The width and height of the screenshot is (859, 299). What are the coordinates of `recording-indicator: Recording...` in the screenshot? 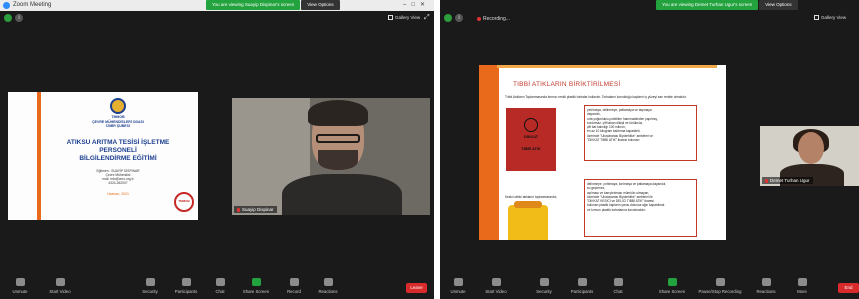 It's located at (493, 19).